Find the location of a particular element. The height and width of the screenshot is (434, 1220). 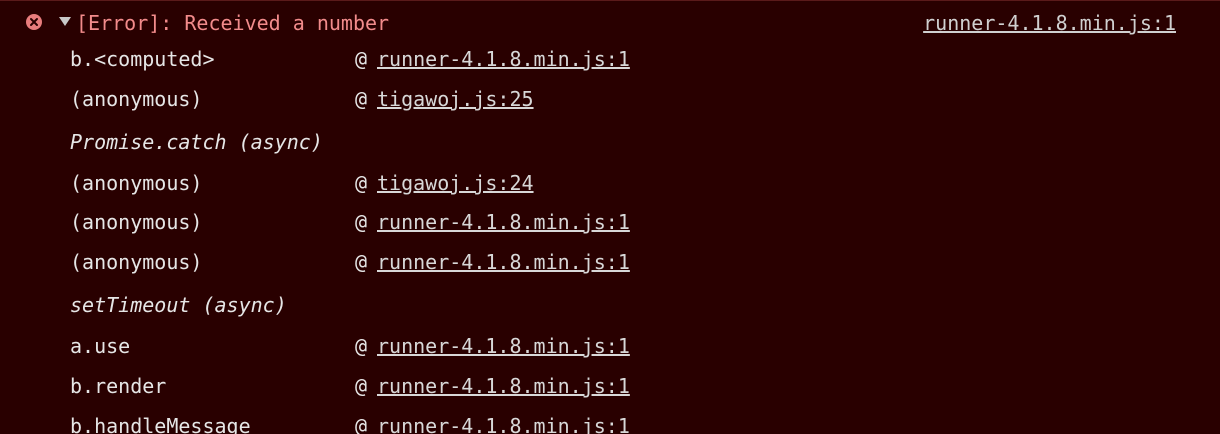

stack-frame-row: (anonymous) @ tigawoj.js:25 is located at coordinates (610, 99).